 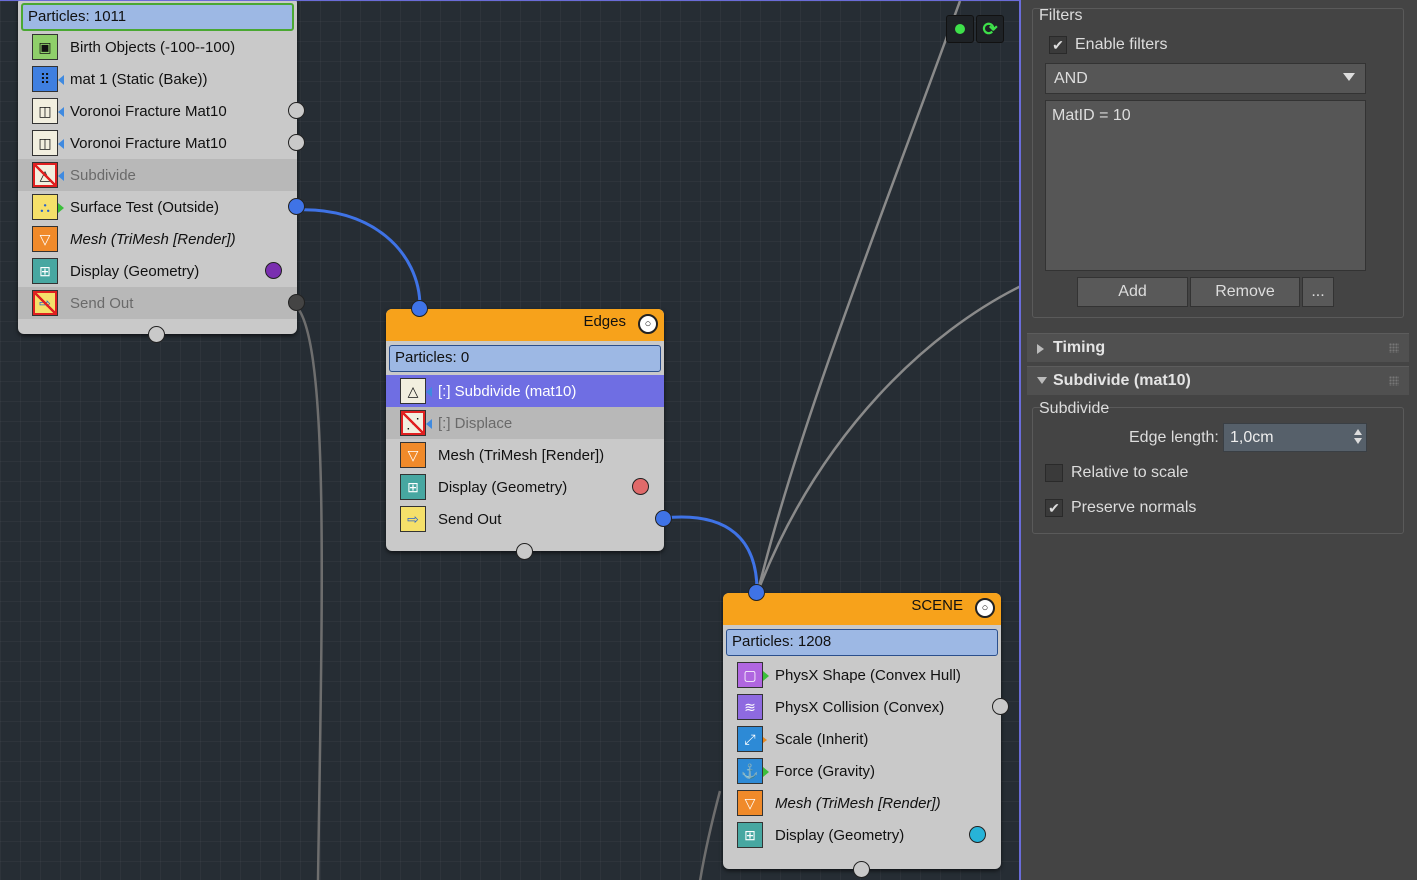 What do you see at coordinates (153, 47) in the screenshot?
I see `operator-label: Birth Objects (-100--100)` at bounding box center [153, 47].